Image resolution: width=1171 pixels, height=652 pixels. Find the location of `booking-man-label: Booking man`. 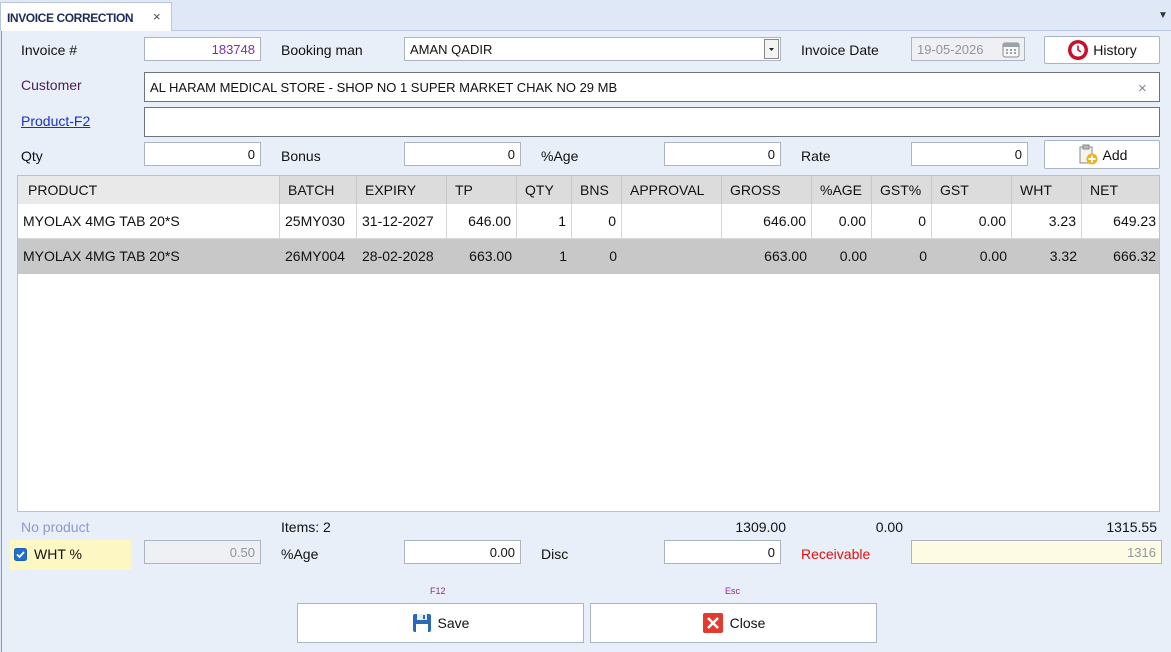

booking-man-label: Booking man is located at coordinates (322, 50).